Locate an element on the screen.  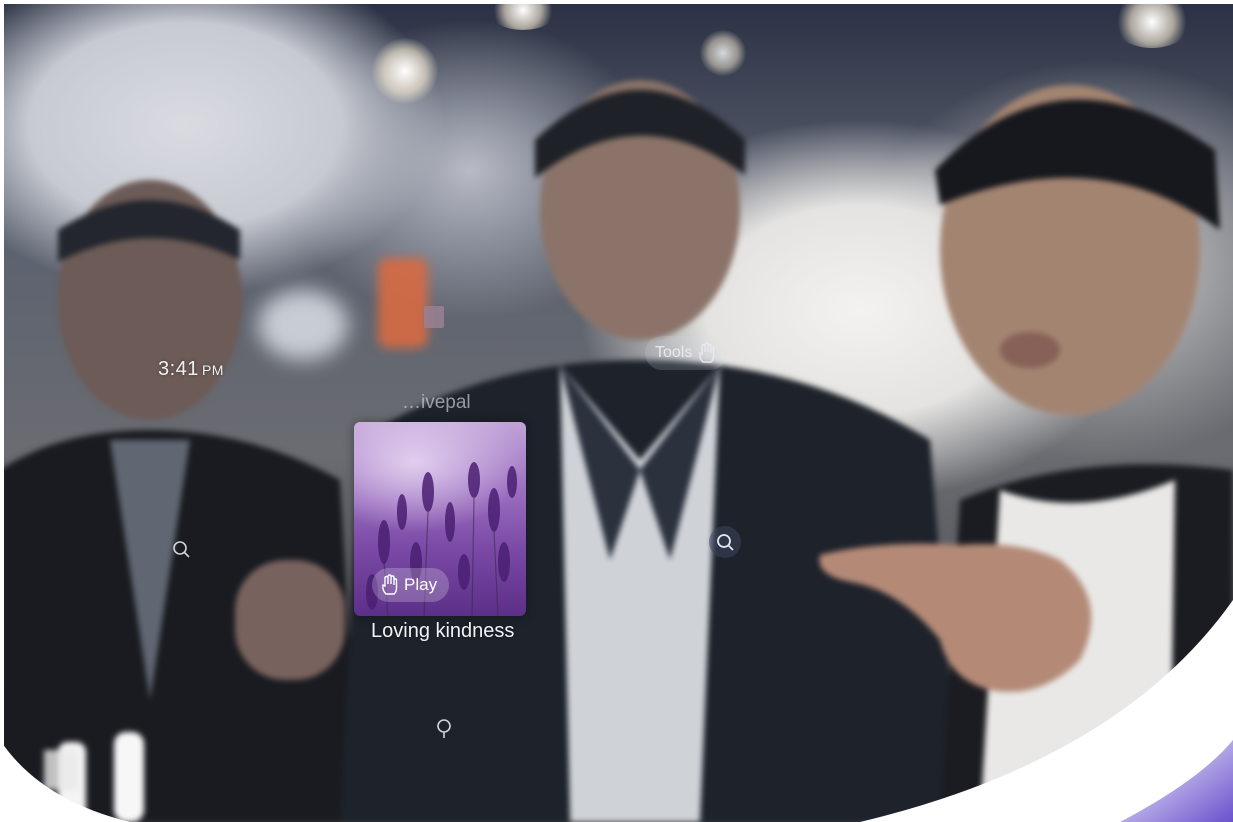
tools-label: Tools is located at coordinates (674, 352).